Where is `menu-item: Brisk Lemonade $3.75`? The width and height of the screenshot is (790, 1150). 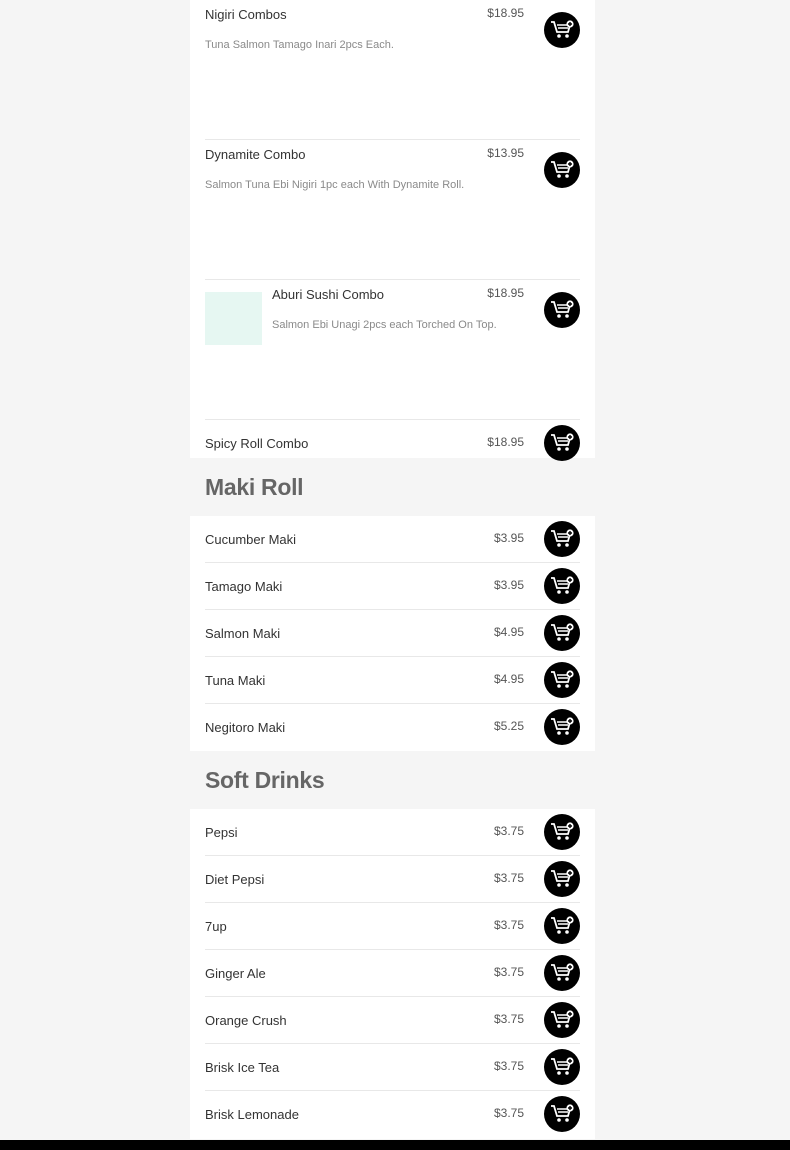
menu-item: Brisk Lemonade $3.75 is located at coordinates (392, 1114).